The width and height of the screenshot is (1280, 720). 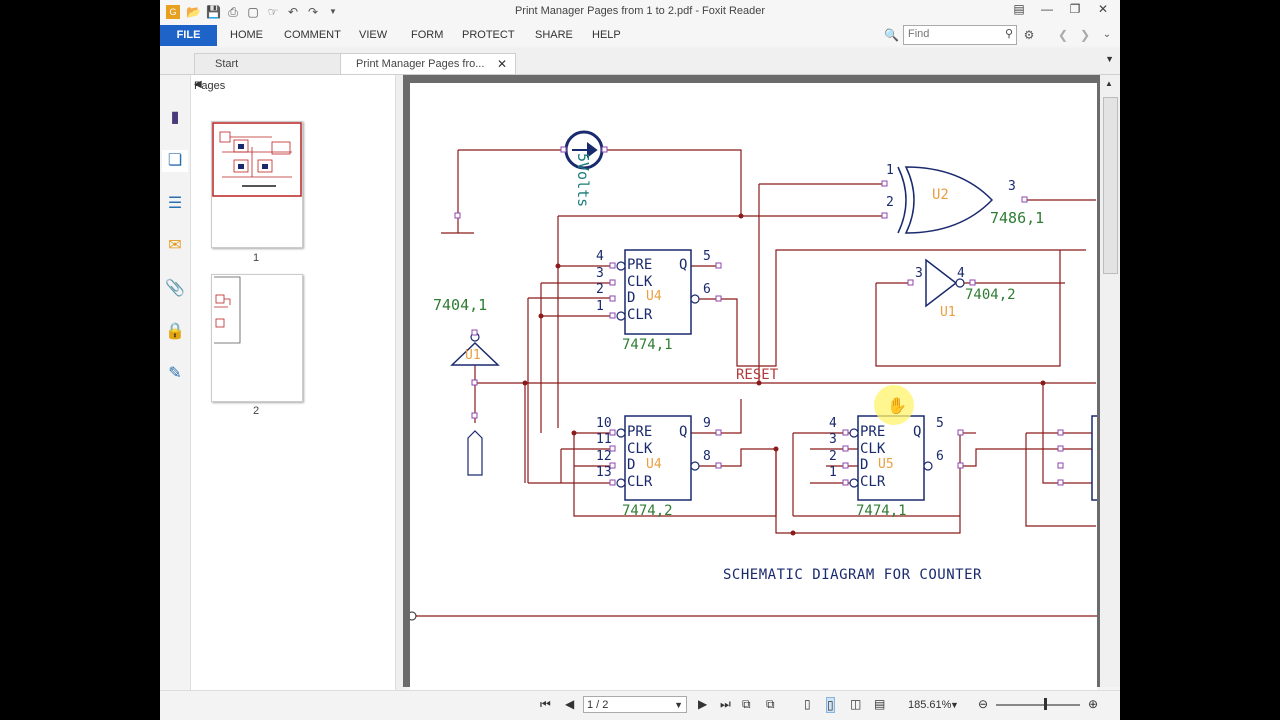 I want to click on collapse-panel-icon: ◀, so click(x=292, y=84).